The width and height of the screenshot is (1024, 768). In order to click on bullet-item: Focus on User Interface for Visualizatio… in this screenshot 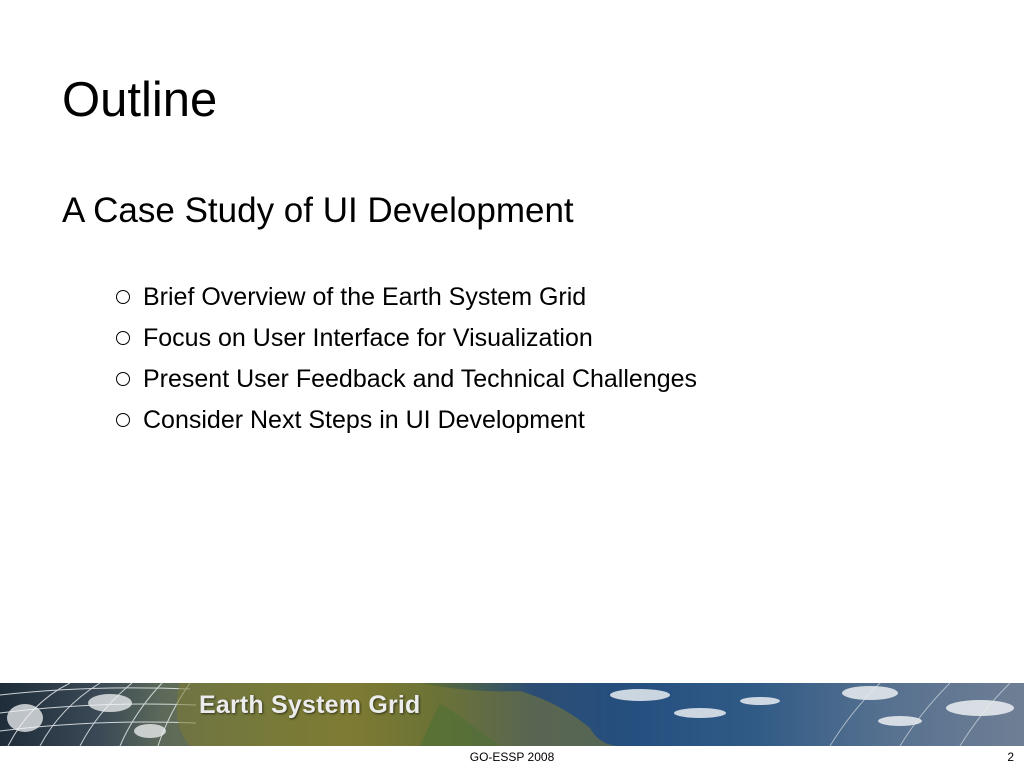, I will do `click(406, 337)`.